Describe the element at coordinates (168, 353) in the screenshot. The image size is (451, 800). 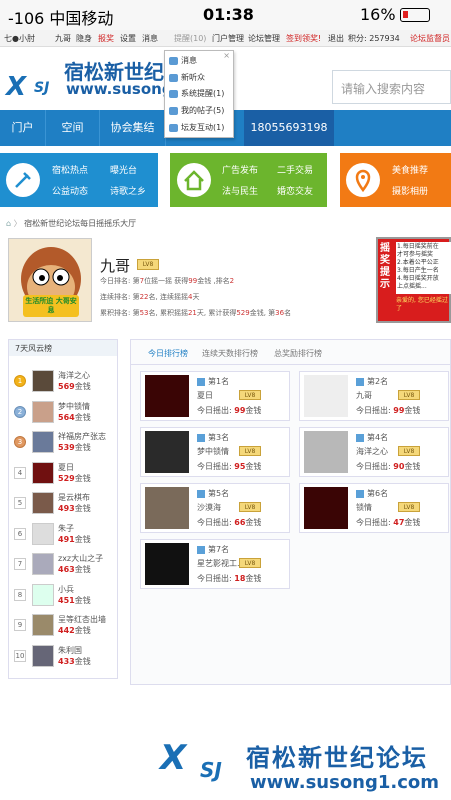
I see `tab-today: 今日排行榜` at that location.